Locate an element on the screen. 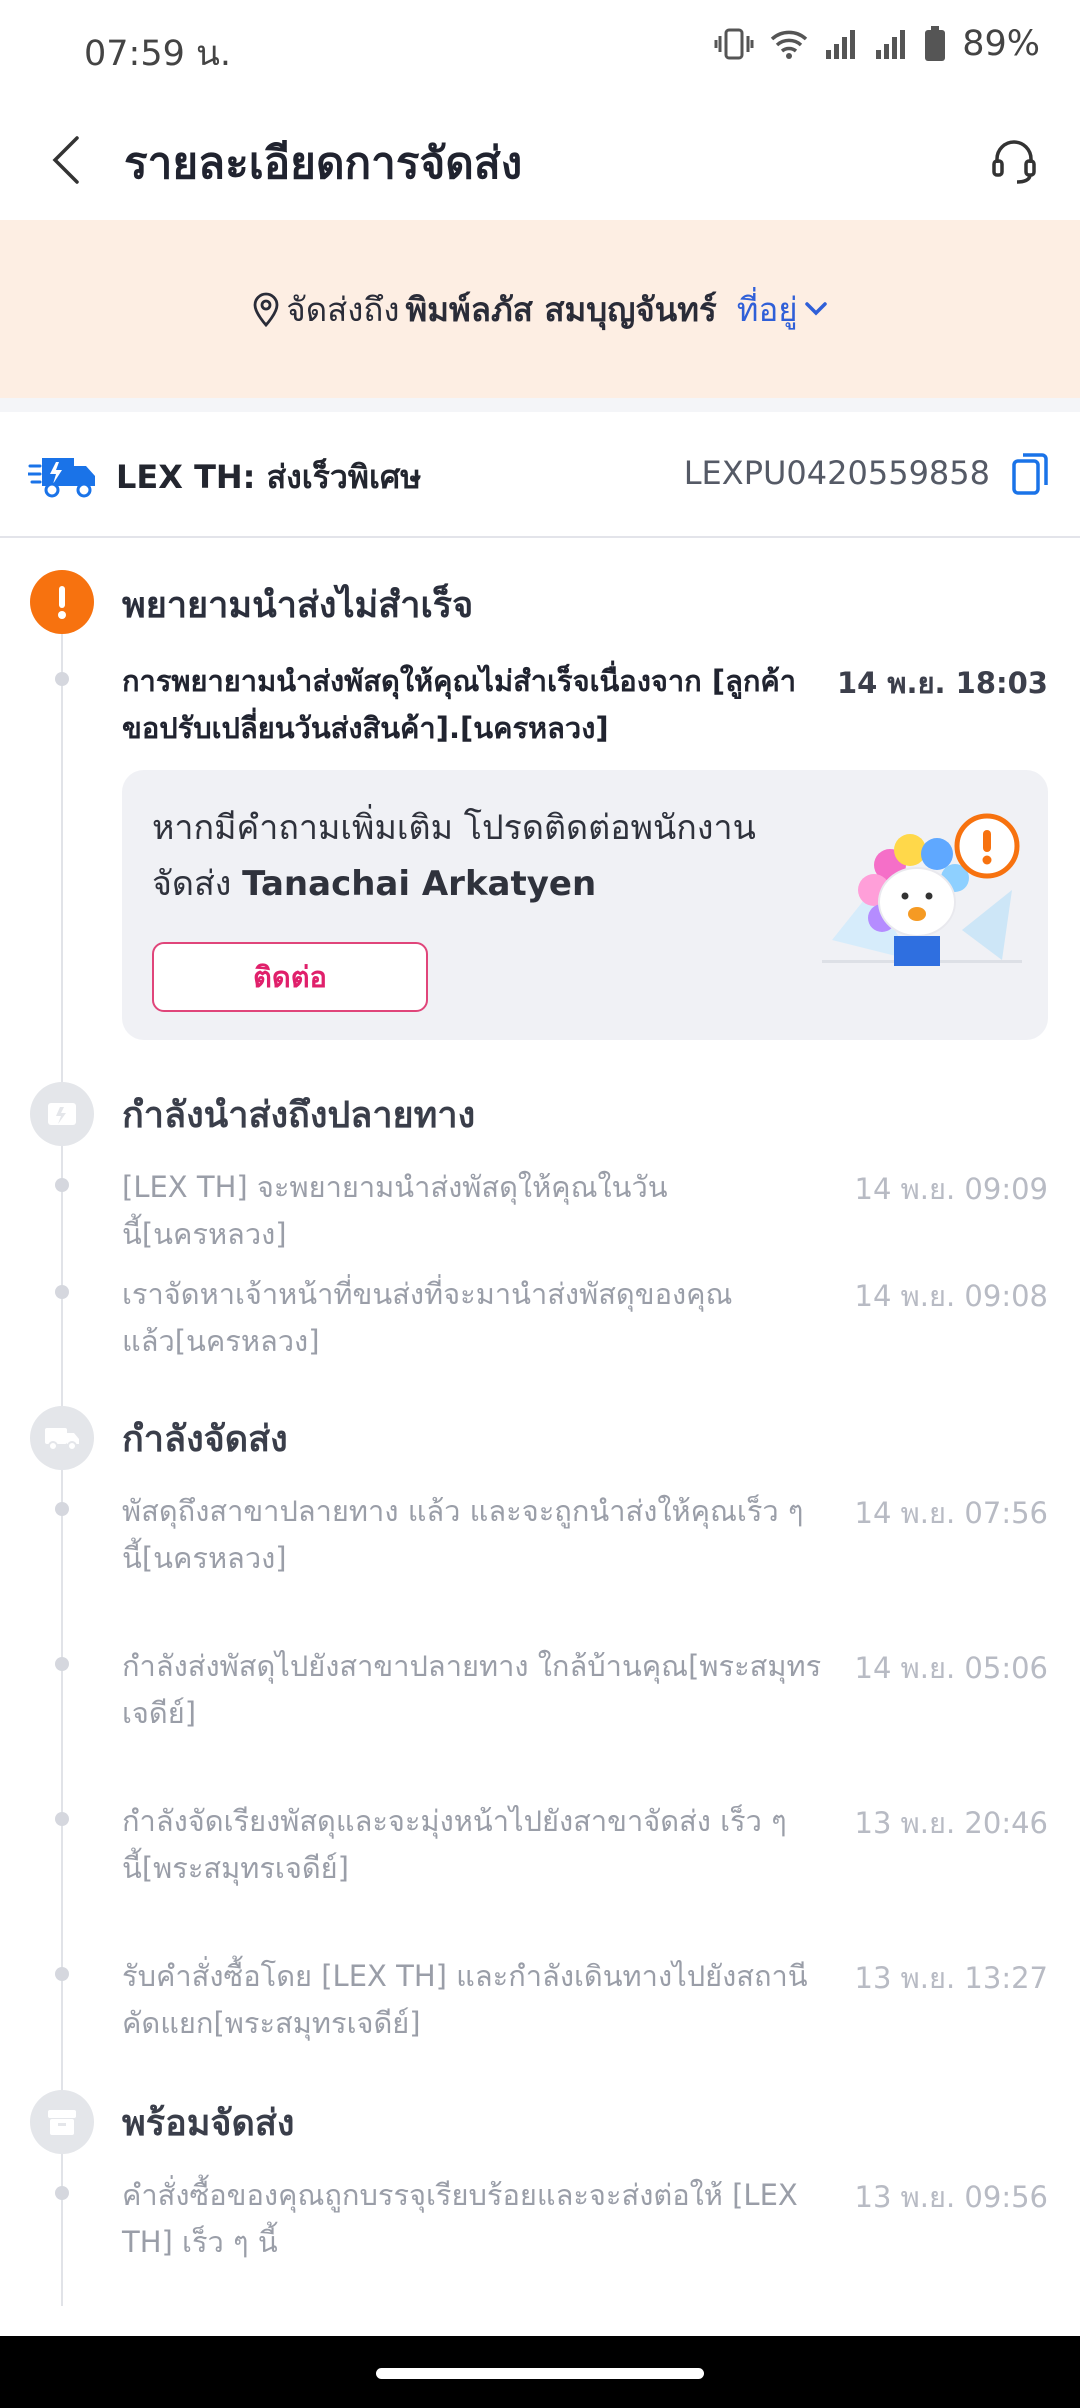 This screenshot has height=2408, width=1080. signal-icon is located at coordinates (841, 44).